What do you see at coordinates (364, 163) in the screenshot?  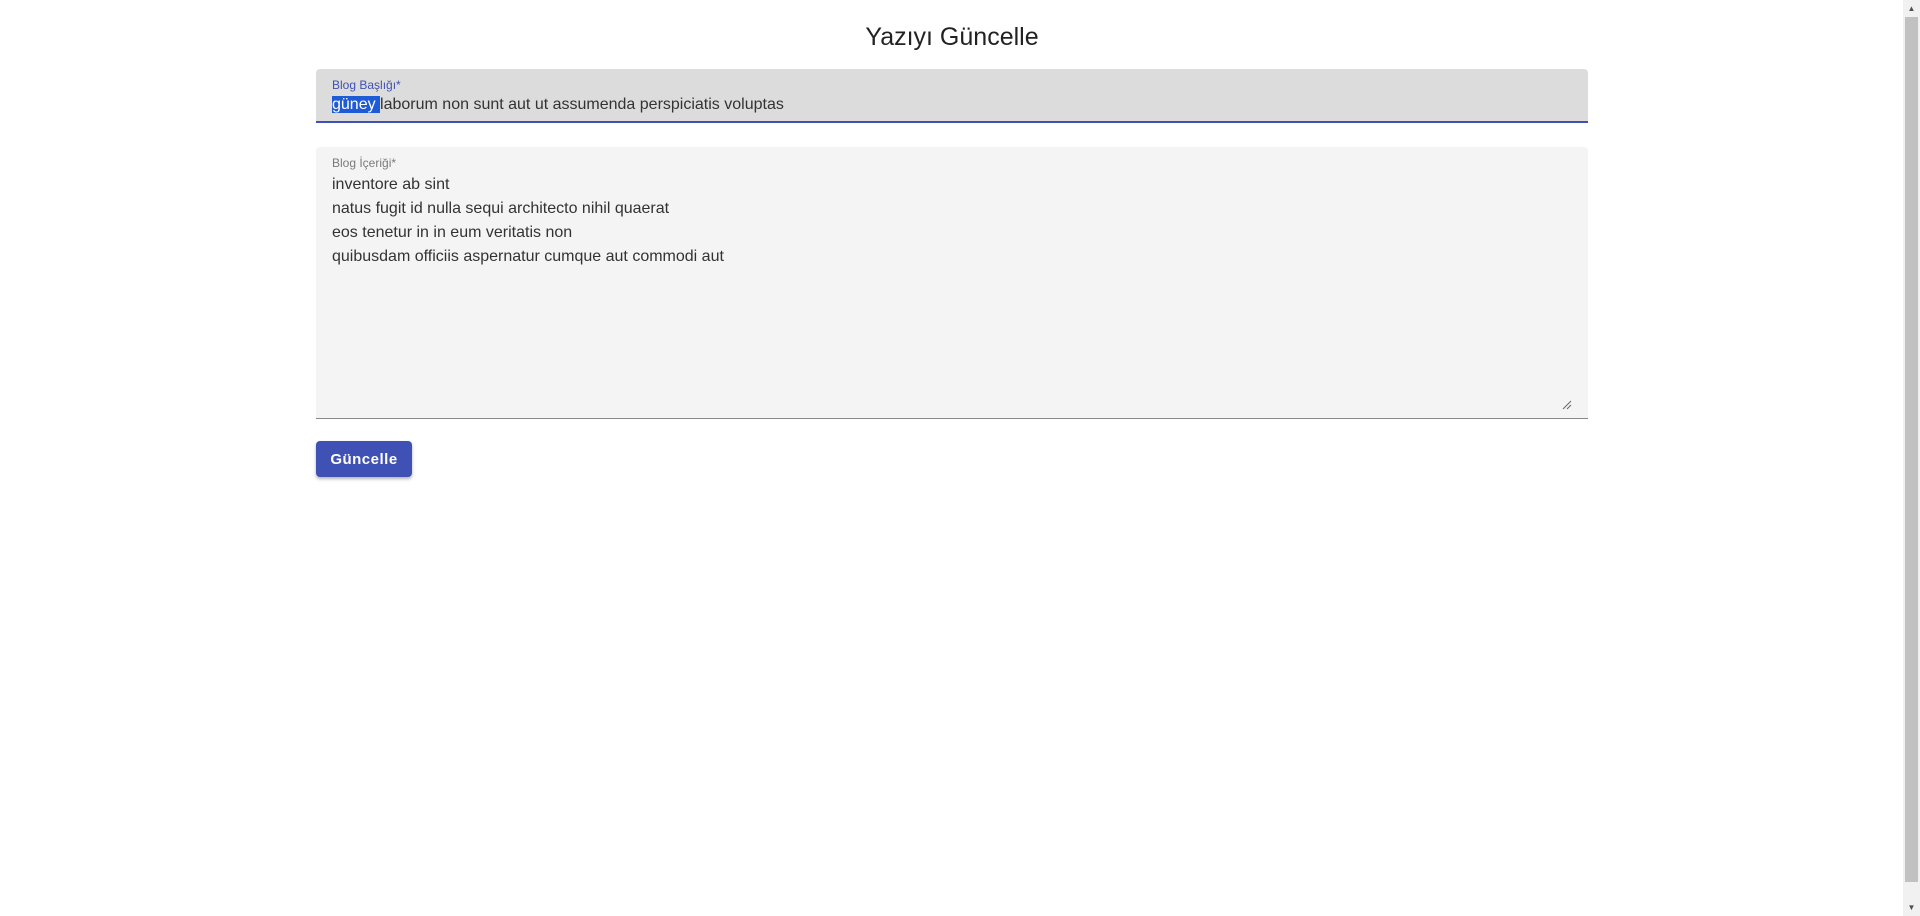 I see `blog-content-label: Blog İçeriği*` at bounding box center [364, 163].